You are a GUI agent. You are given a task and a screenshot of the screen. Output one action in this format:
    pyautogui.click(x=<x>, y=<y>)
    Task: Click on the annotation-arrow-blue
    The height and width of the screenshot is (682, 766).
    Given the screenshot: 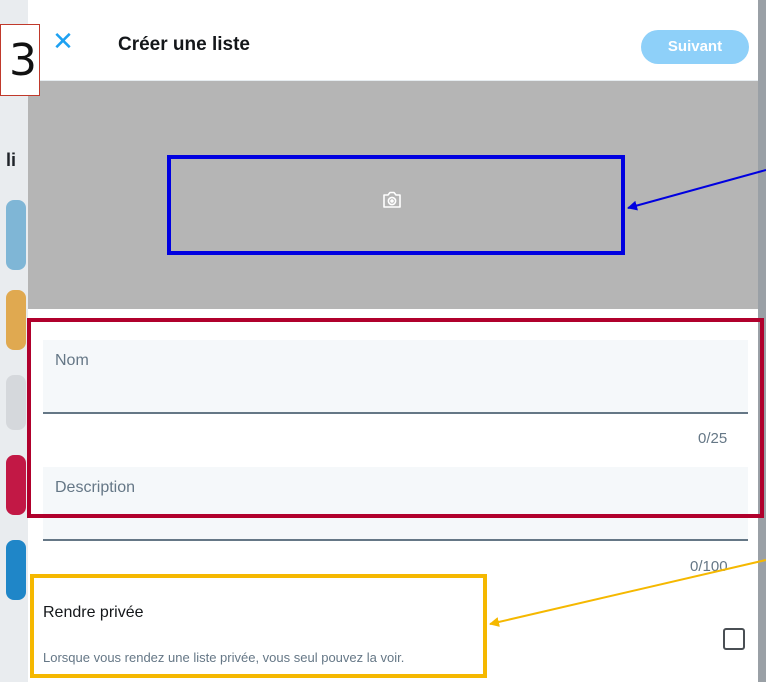 What is the action you would take?
    pyautogui.click(x=696, y=190)
    